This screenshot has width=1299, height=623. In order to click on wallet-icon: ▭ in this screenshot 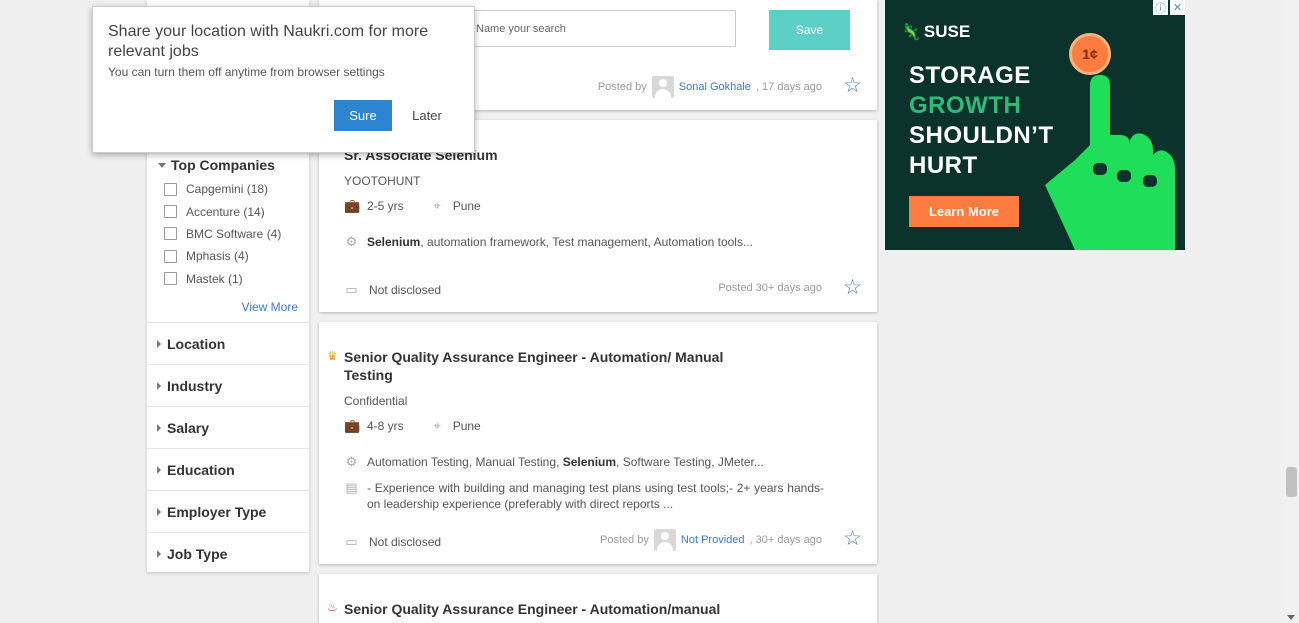, I will do `click(351, 289)`.